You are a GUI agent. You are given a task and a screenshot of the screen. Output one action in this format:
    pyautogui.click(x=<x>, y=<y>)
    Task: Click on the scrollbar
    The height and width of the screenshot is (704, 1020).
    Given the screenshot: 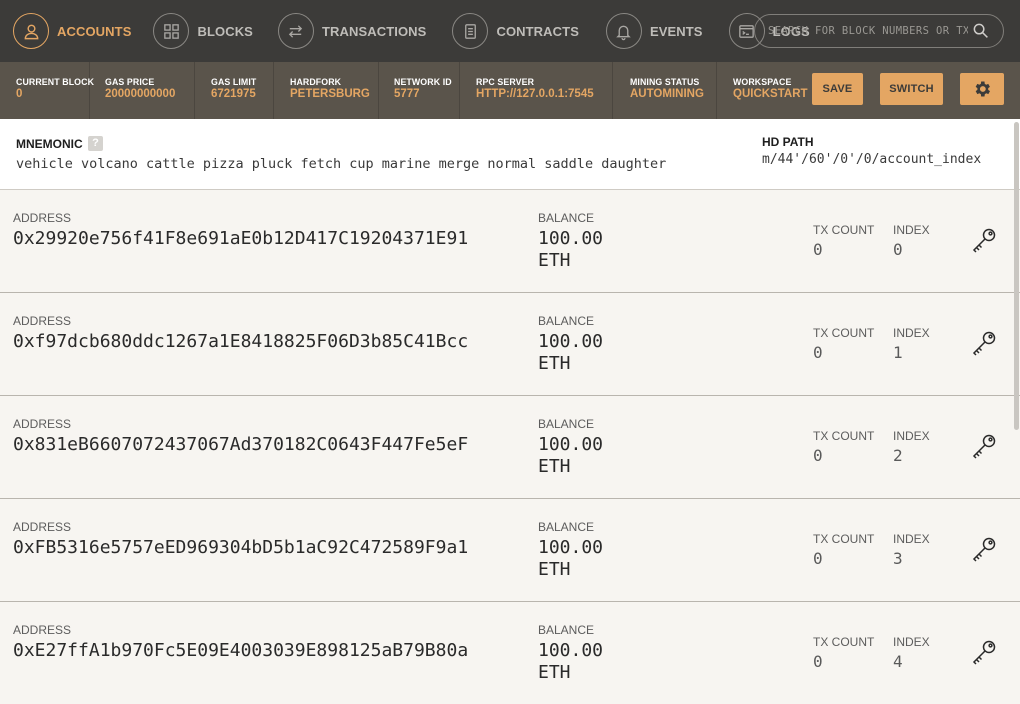 What is the action you would take?
    pyautogui.click(x=1016, y=276)
    